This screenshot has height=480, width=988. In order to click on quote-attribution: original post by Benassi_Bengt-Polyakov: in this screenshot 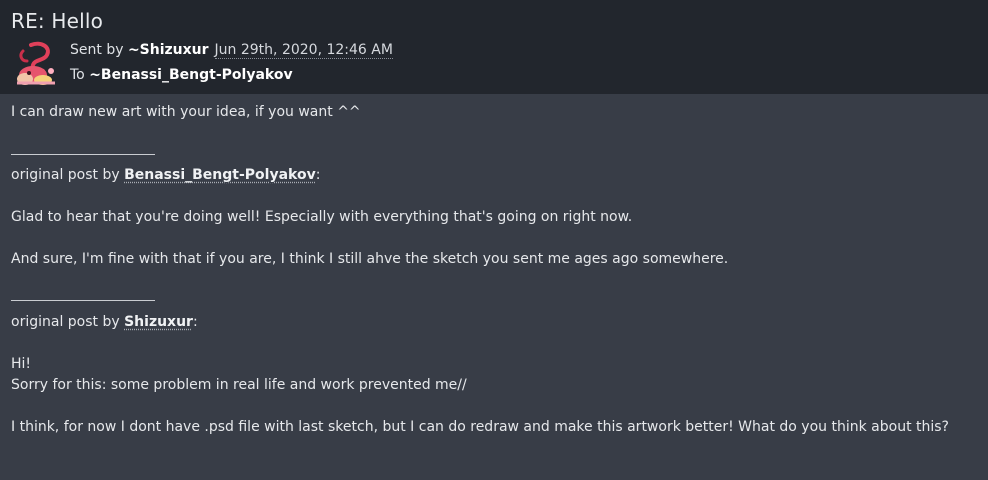, I will do `click(165, 175)`.